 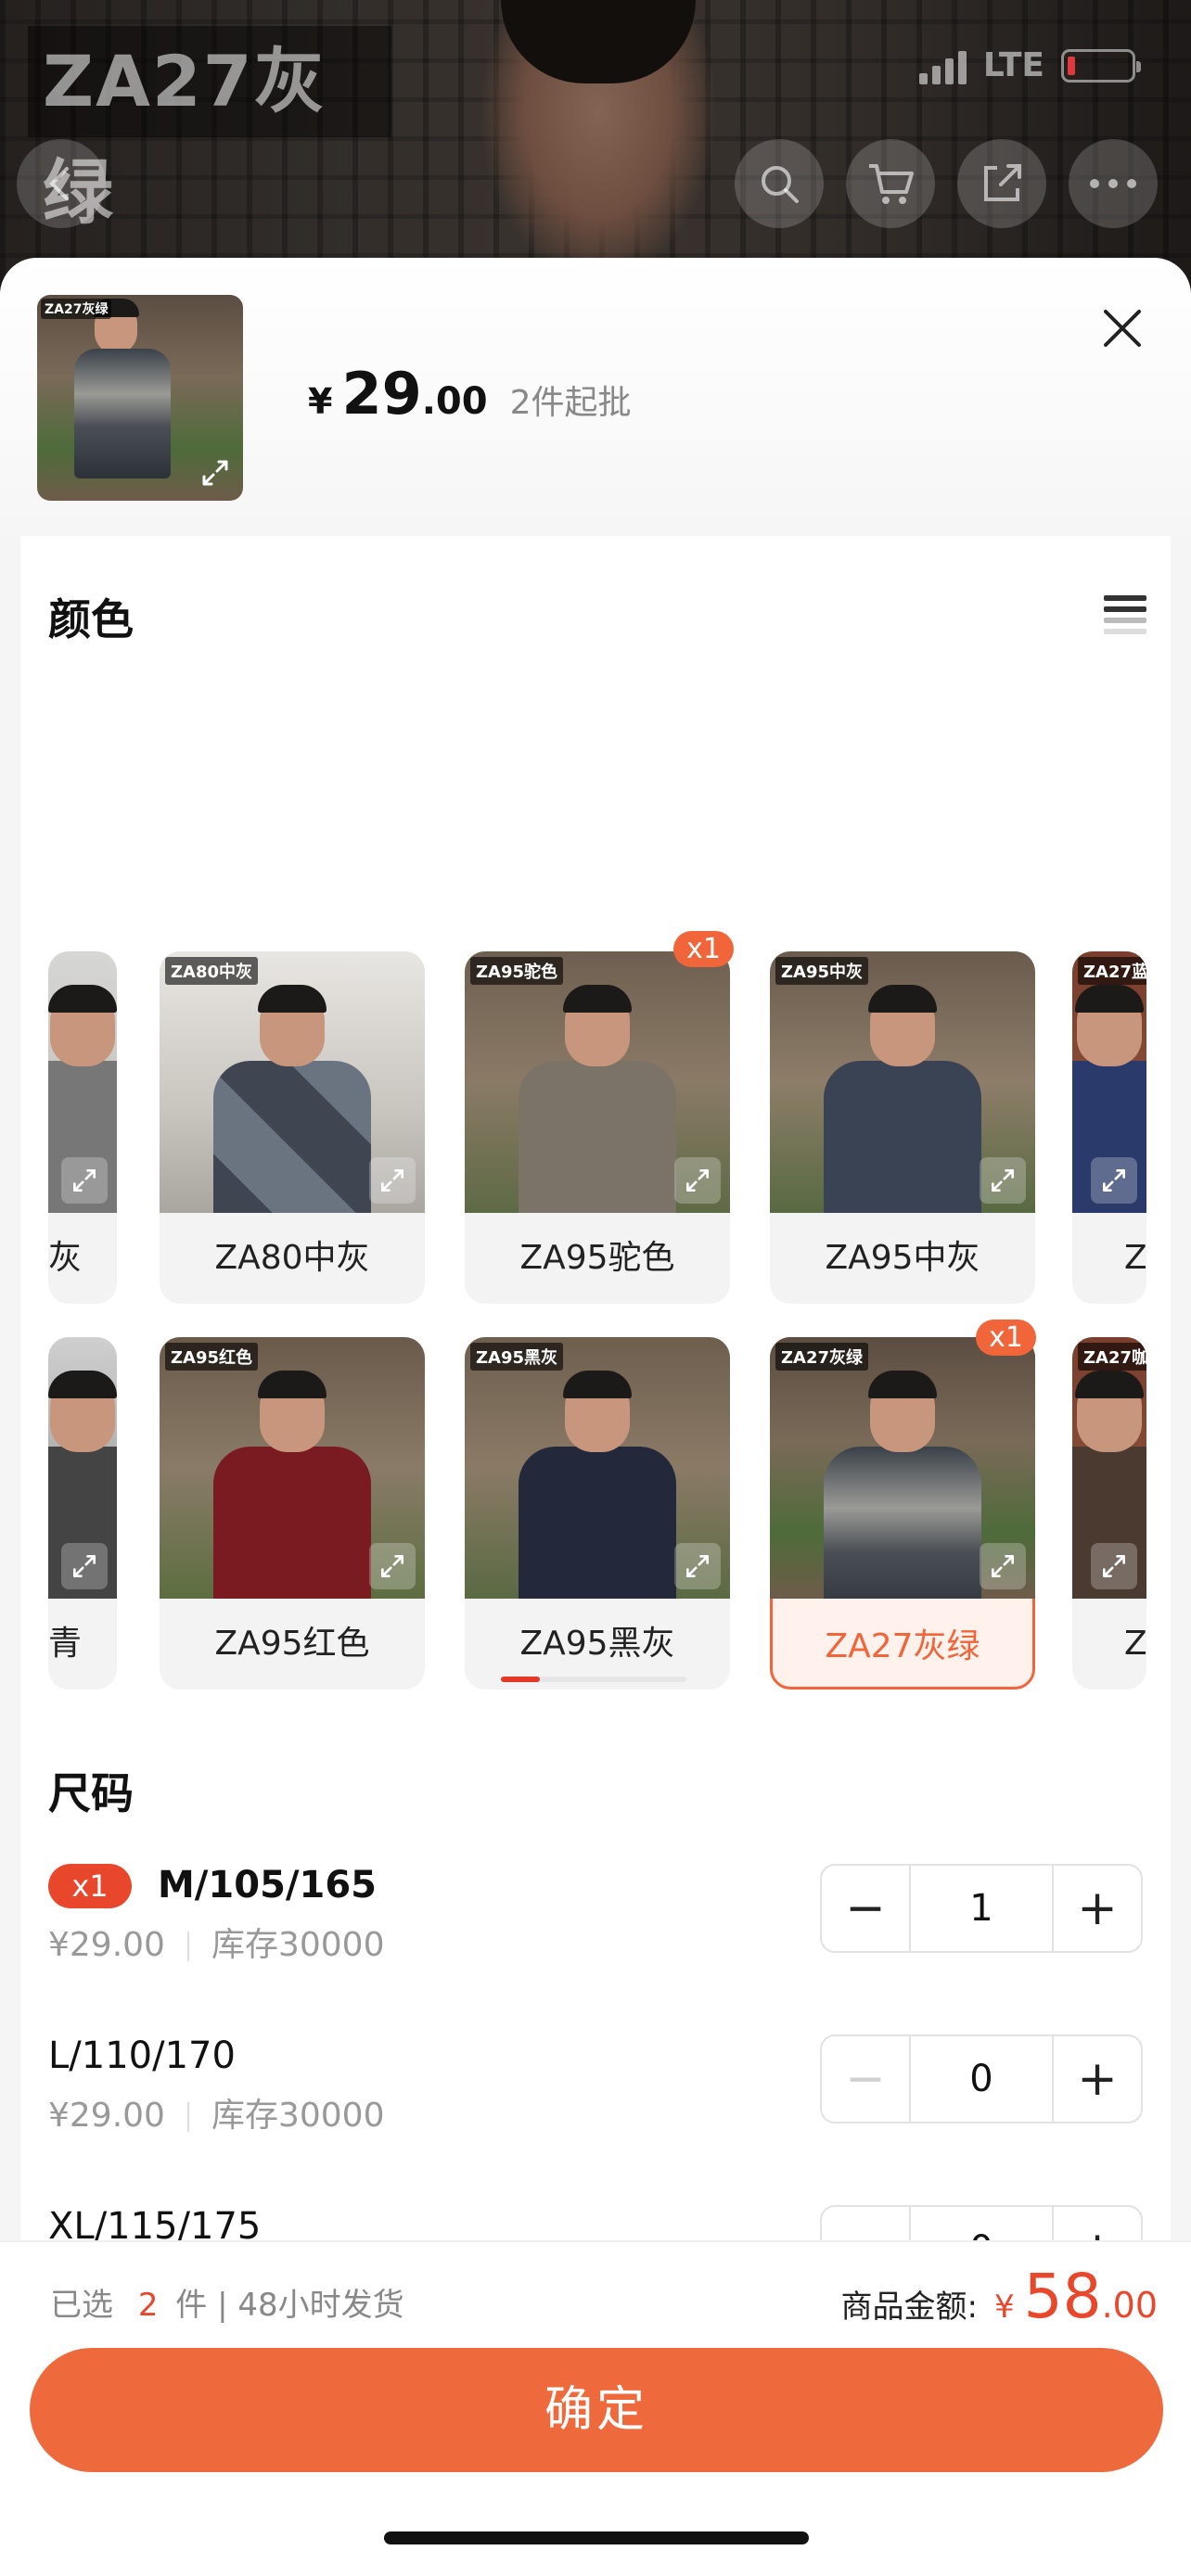 I want to click on network-type: LTE, so click(x=1013, y=65).